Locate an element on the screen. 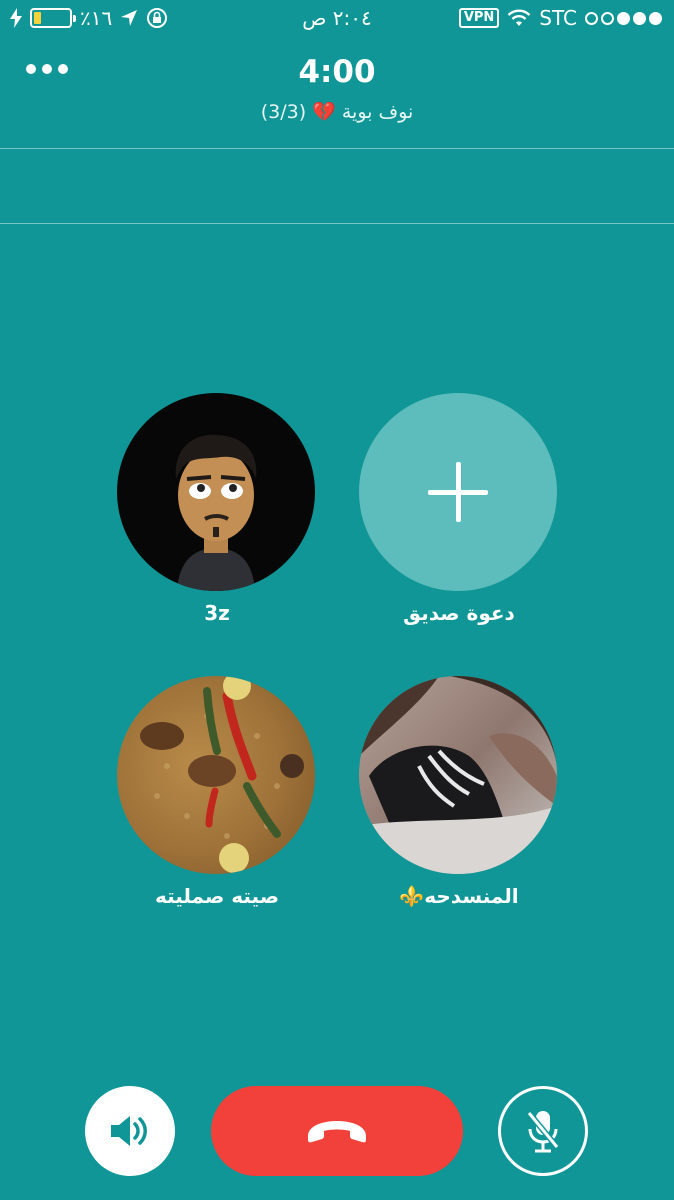 This screenshot has height=1200, width=674. phone-hangup-icon is located at coordinates (337, 1132).